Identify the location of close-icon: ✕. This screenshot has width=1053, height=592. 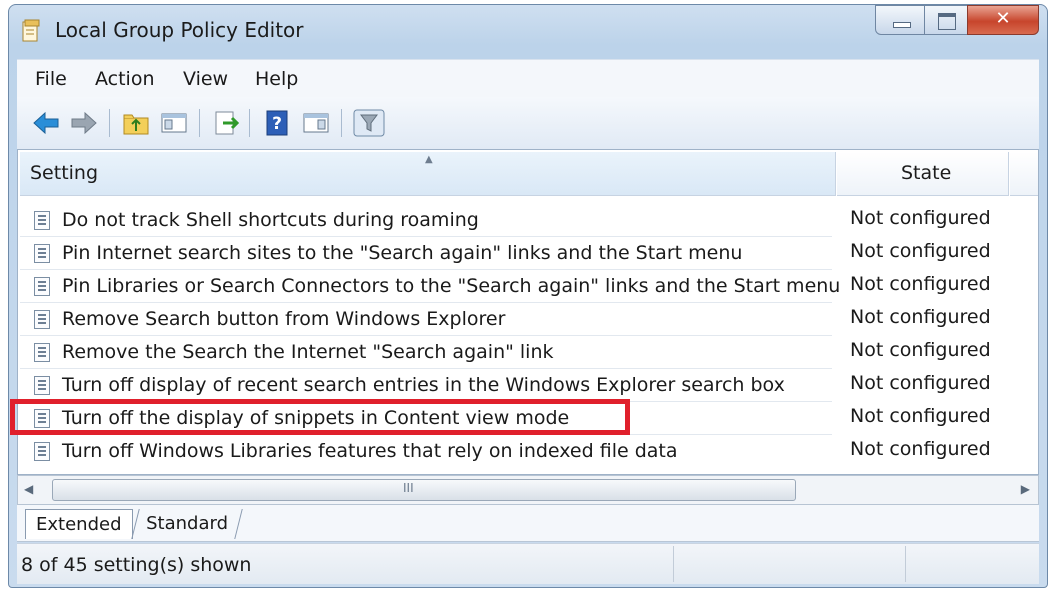
(1003, 18).